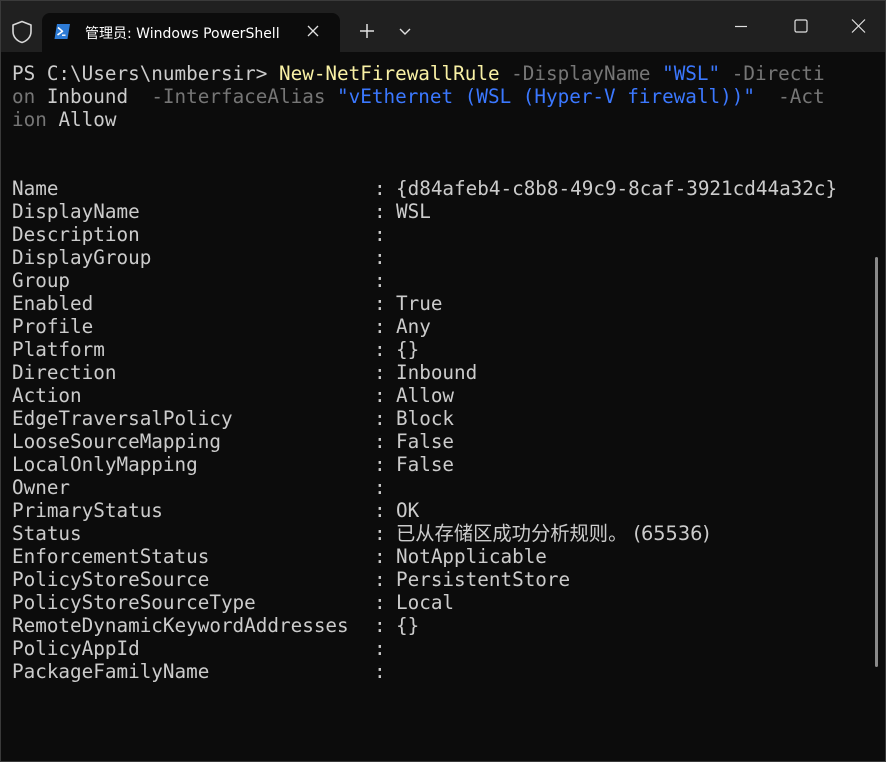 This screenshot has width=886, height=762. I want to click on maximize-icon, so click(801, 27).